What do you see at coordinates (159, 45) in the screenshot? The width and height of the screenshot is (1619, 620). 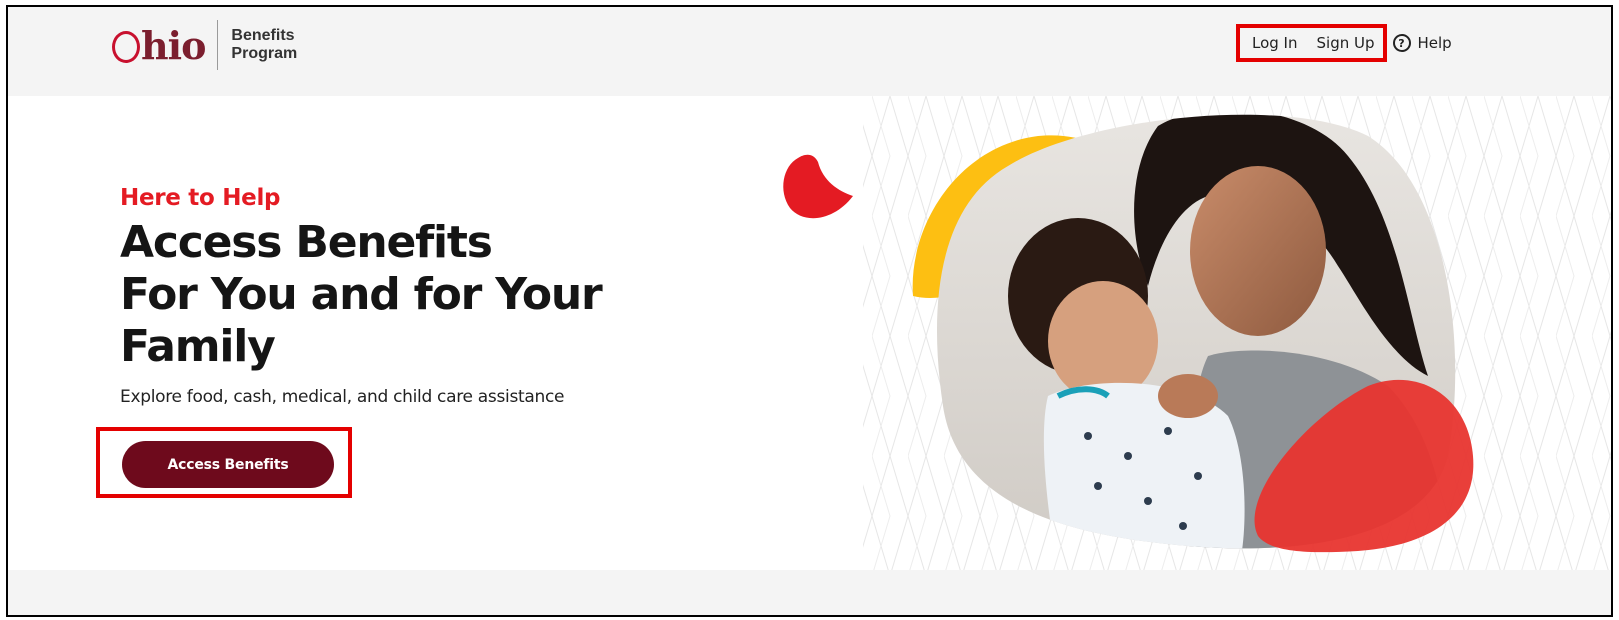 I see `ohio-wordmark: hio` at bounding box center [159, 45].